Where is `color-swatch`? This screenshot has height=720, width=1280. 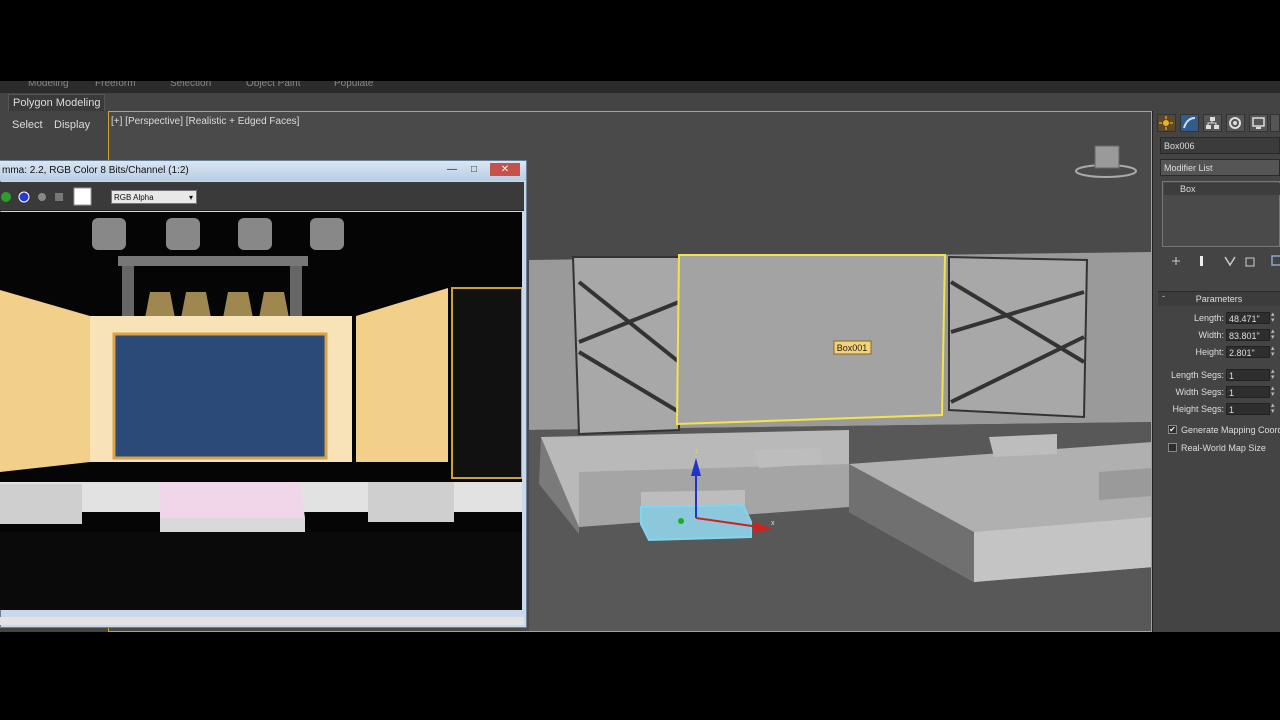
color-swatch is located at coordinates (82, 196).